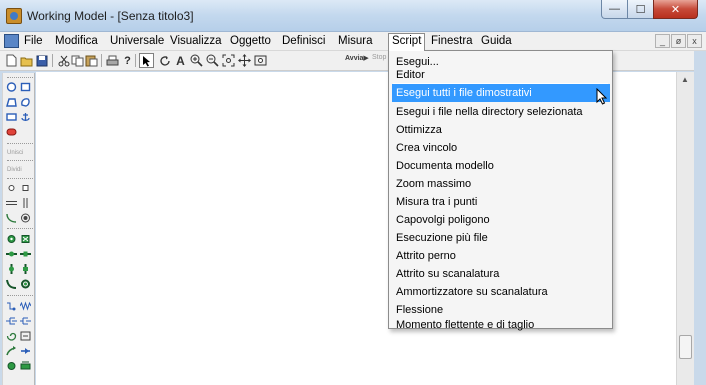 The height and width of the screenshot is (385, 706). I want to click on menu-oggetto: Oggetto, so click(250, 41).